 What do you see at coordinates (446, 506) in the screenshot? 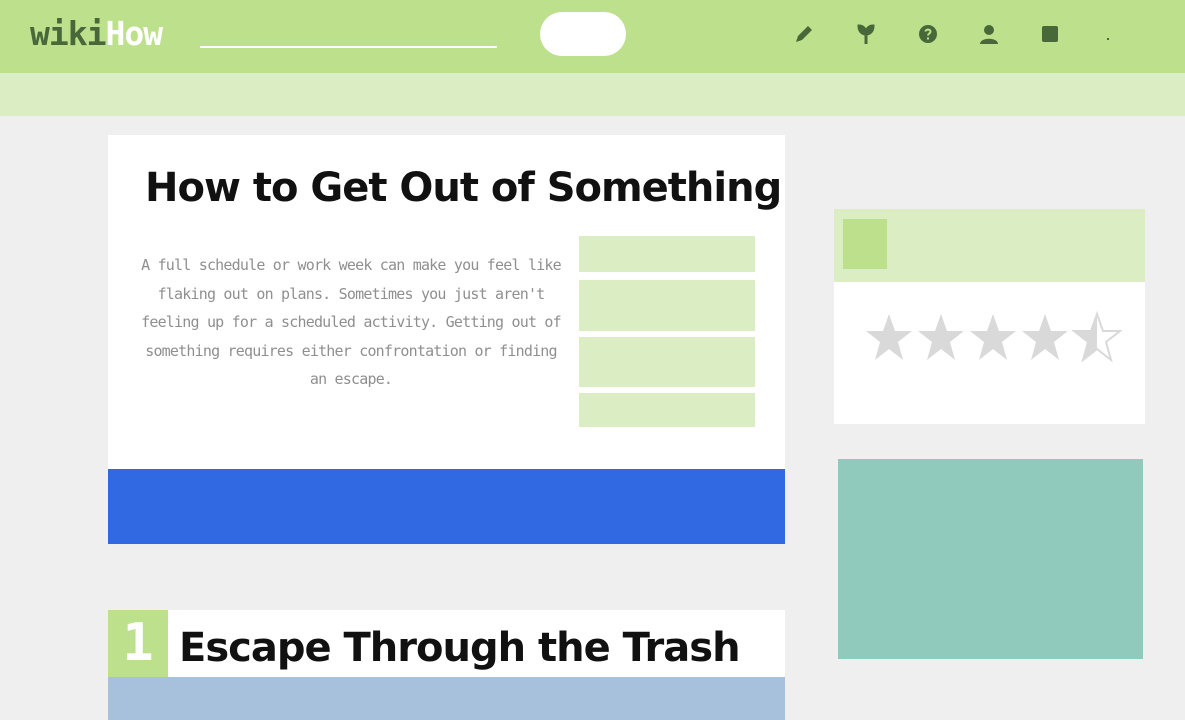
I see `article-banner` at bounding box center [446, 506].